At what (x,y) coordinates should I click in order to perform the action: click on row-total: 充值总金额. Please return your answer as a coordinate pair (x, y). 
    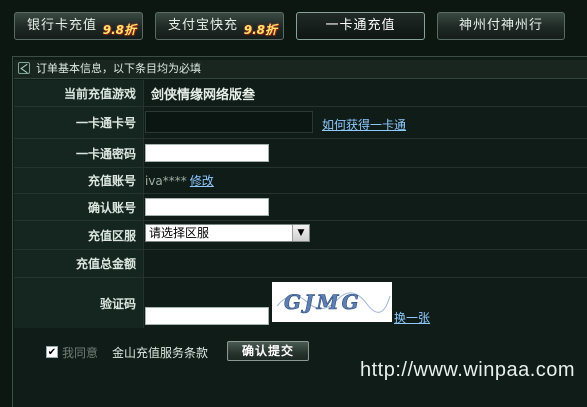
    Looking at the image, I should click on (300, 264).